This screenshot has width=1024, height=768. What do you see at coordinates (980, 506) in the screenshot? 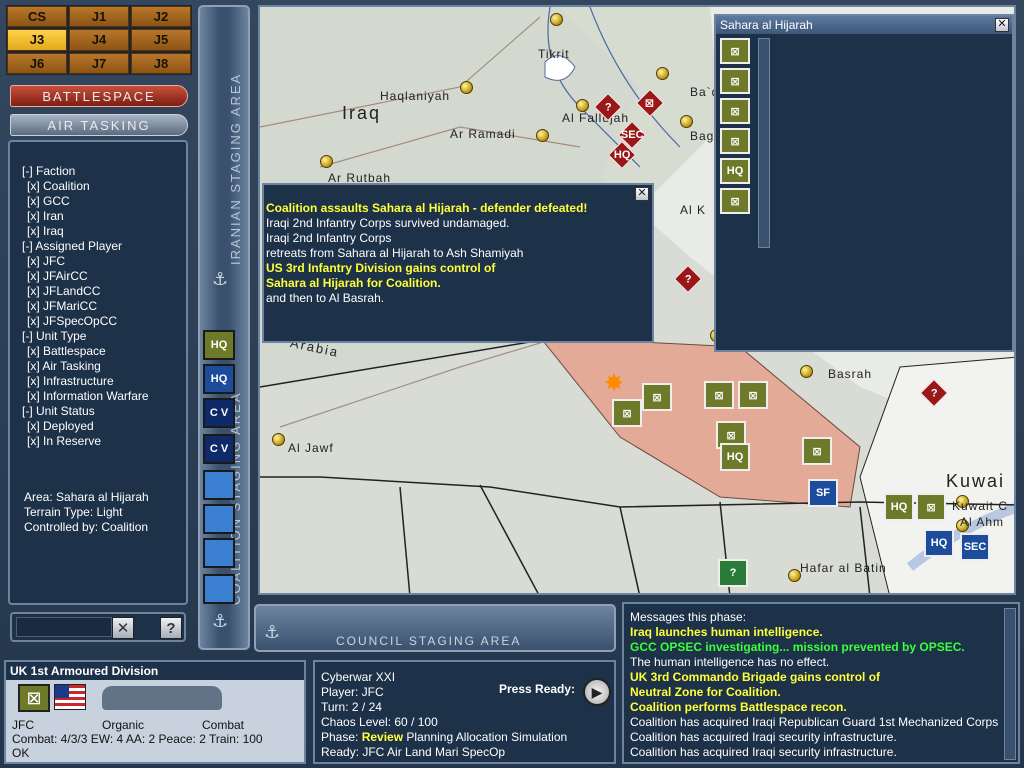
I see `city-label: Kuwait C` at bounding box center [980, 506].